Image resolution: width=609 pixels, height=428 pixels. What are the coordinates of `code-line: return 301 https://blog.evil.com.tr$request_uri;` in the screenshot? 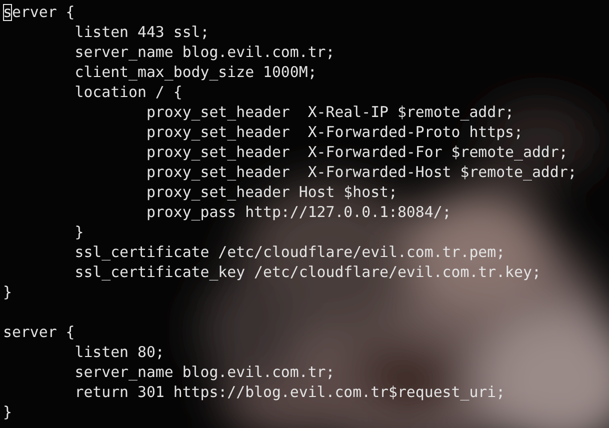 It's located at (290, 392).